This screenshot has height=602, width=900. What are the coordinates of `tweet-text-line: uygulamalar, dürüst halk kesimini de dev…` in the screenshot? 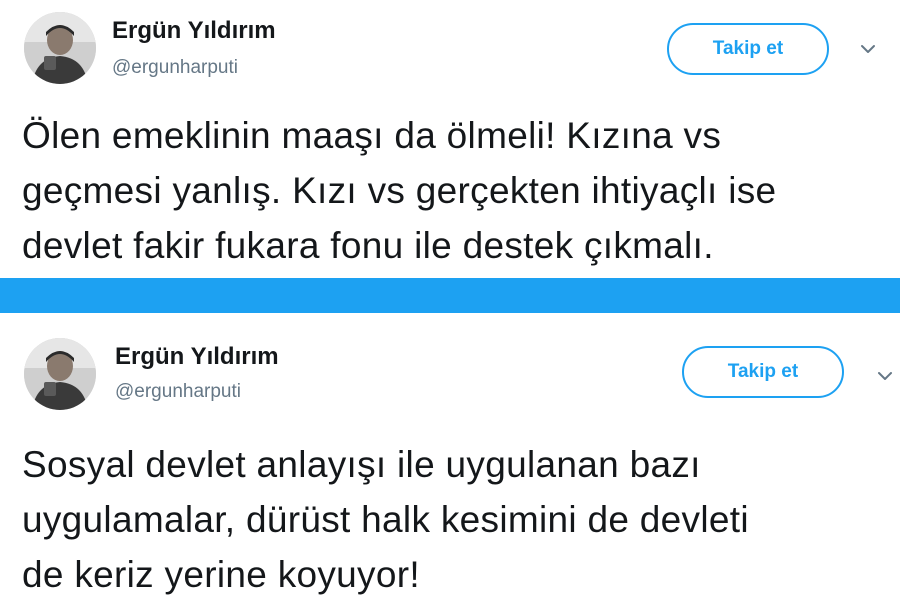 It's located at (385, 519).